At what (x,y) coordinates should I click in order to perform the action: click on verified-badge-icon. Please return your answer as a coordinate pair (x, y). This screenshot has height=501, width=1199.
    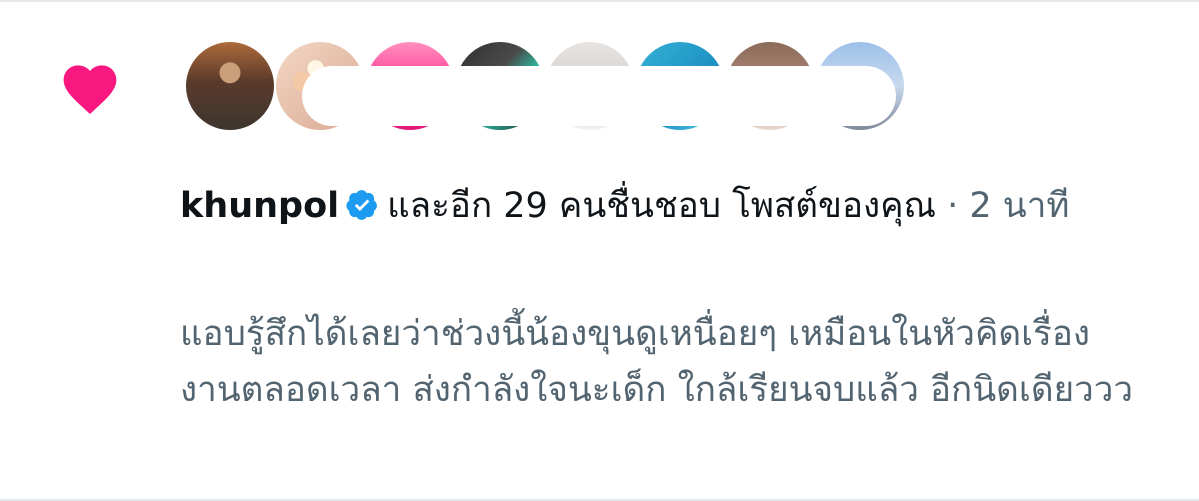
    Looking at the image, I should click on (362, 205).